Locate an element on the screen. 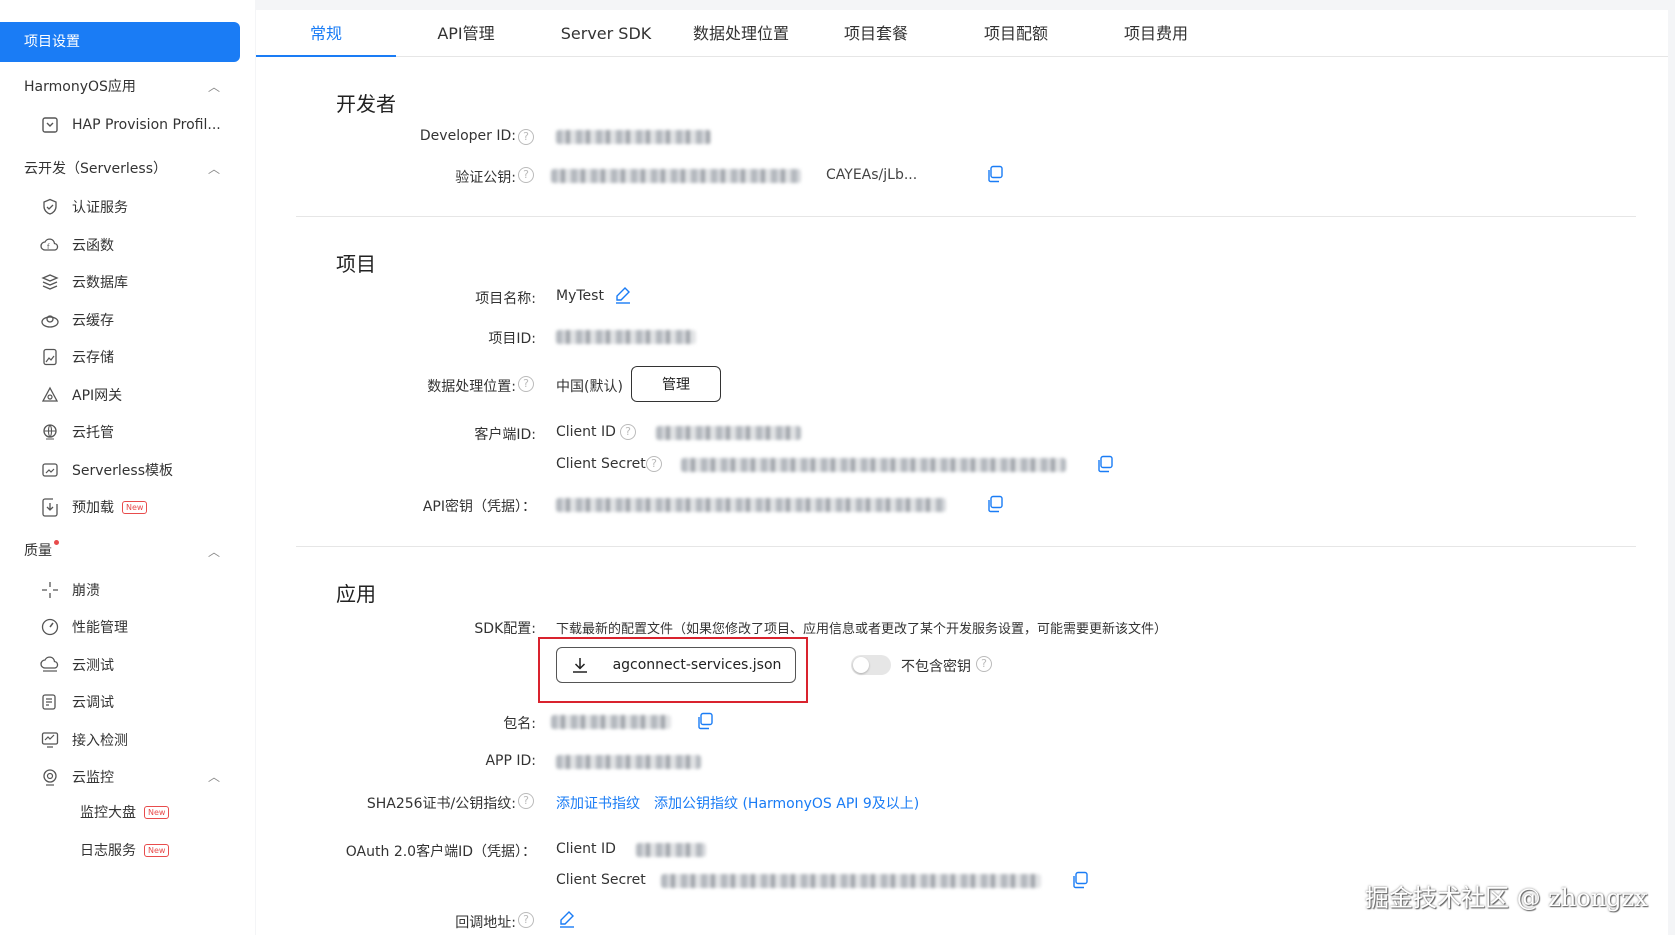 The image size is (1675, 935). debug-icon is located at coordinates (50, 702).